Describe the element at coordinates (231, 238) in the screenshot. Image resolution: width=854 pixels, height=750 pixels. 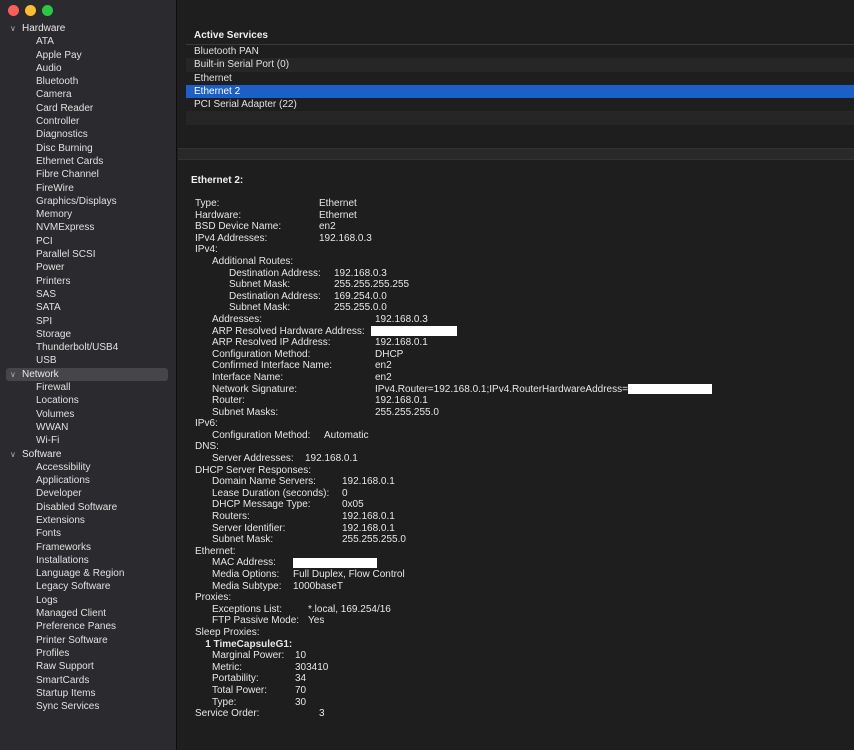
I see `detail-key: IPv4 Addresses:` at that location.